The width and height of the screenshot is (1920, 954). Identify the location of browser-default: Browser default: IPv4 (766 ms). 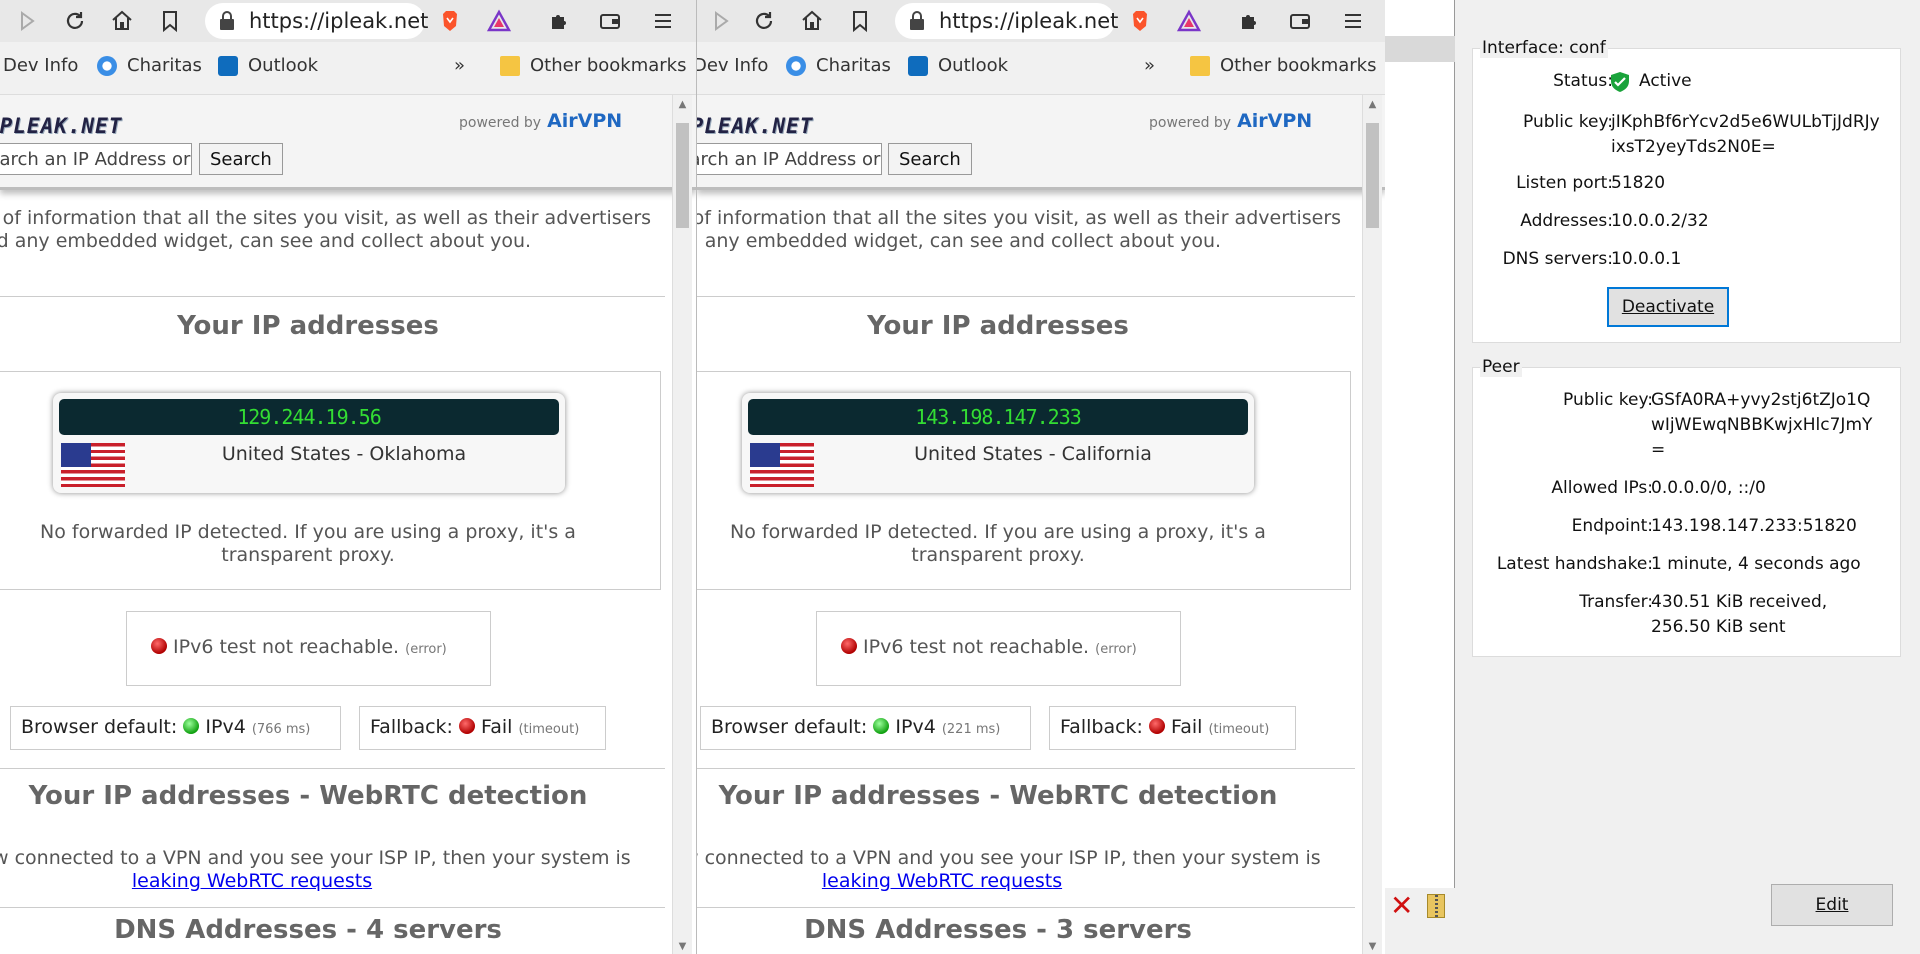
(175, 728).